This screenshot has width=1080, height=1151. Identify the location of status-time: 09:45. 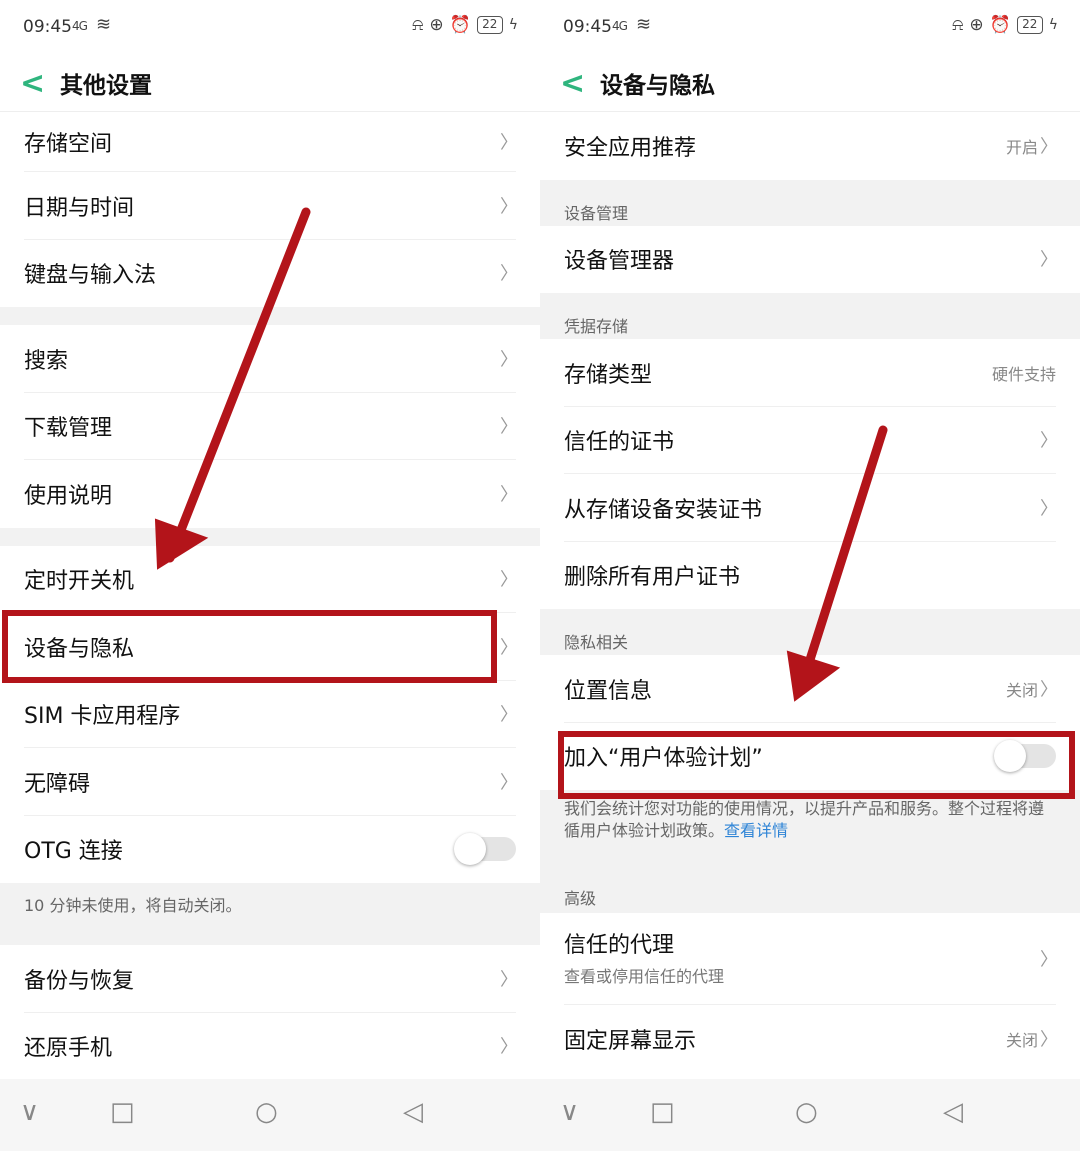
(587, 27).